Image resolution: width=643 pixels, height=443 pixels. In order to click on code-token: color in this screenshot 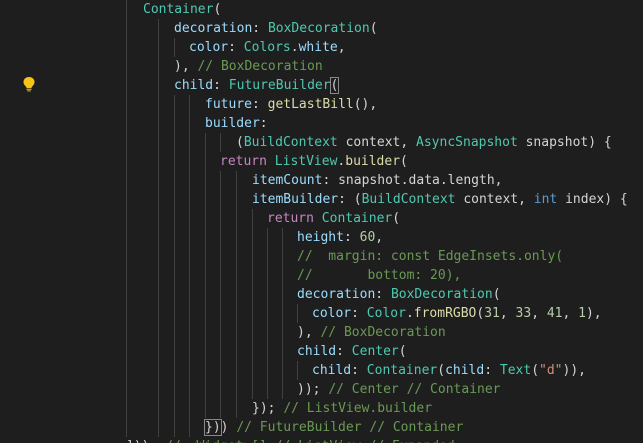, I will do `click(209, 47)`.